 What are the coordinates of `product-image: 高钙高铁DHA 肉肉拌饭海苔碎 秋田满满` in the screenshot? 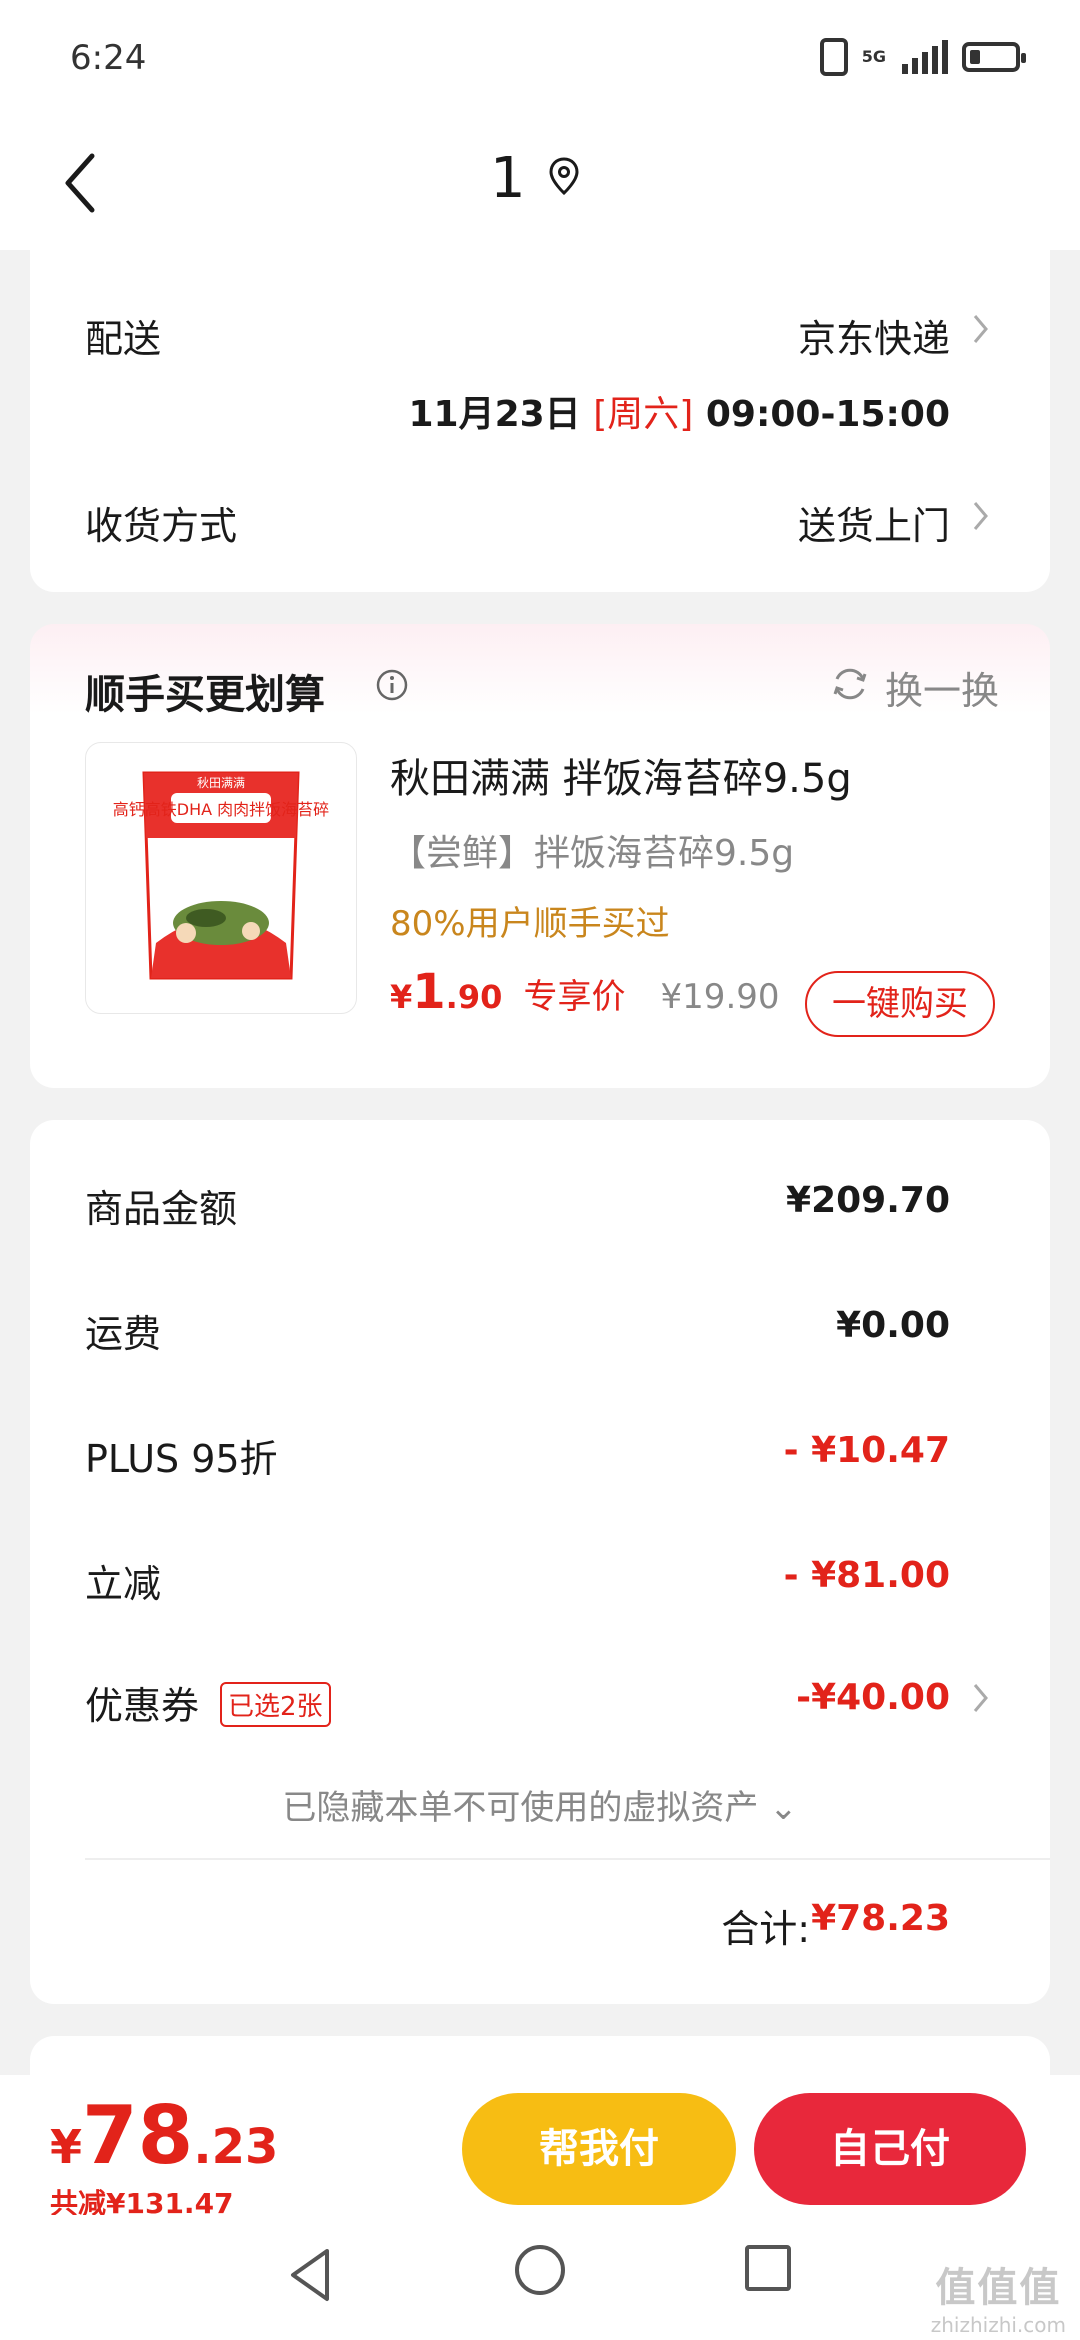 It's located at (221, 878).